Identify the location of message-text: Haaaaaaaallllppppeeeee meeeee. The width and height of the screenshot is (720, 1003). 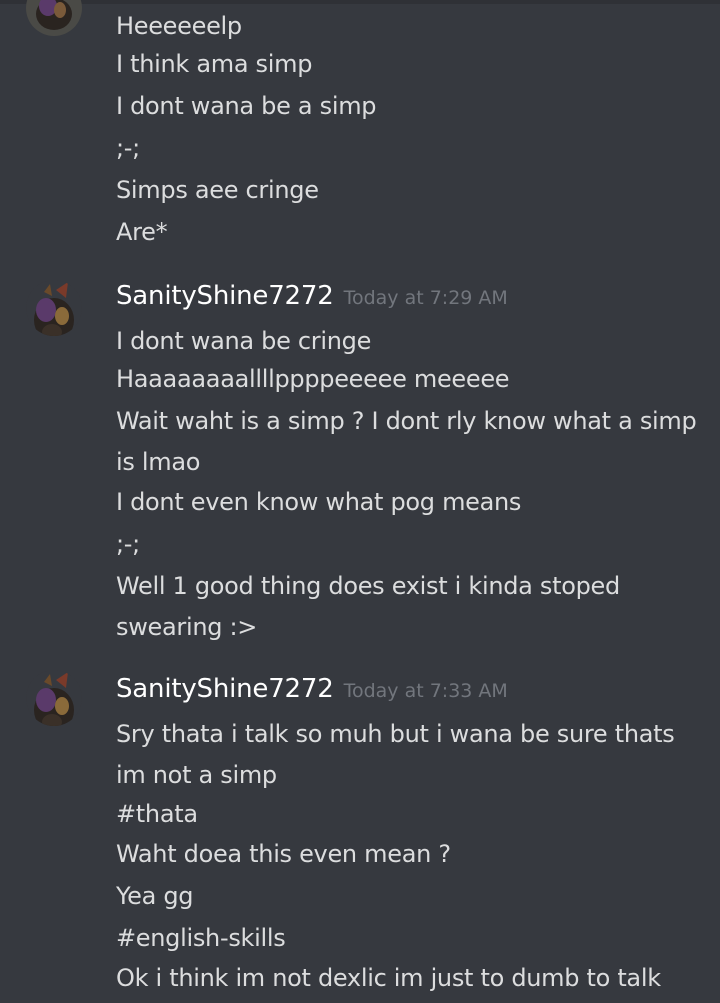
(313, 379).